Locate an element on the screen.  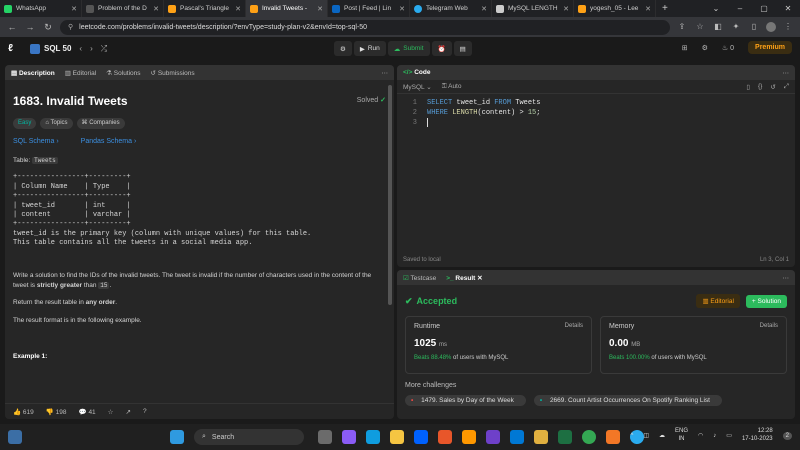
challenge-chip: • 1479. Sales by Day of the Week is located at coordinates (465, 400).